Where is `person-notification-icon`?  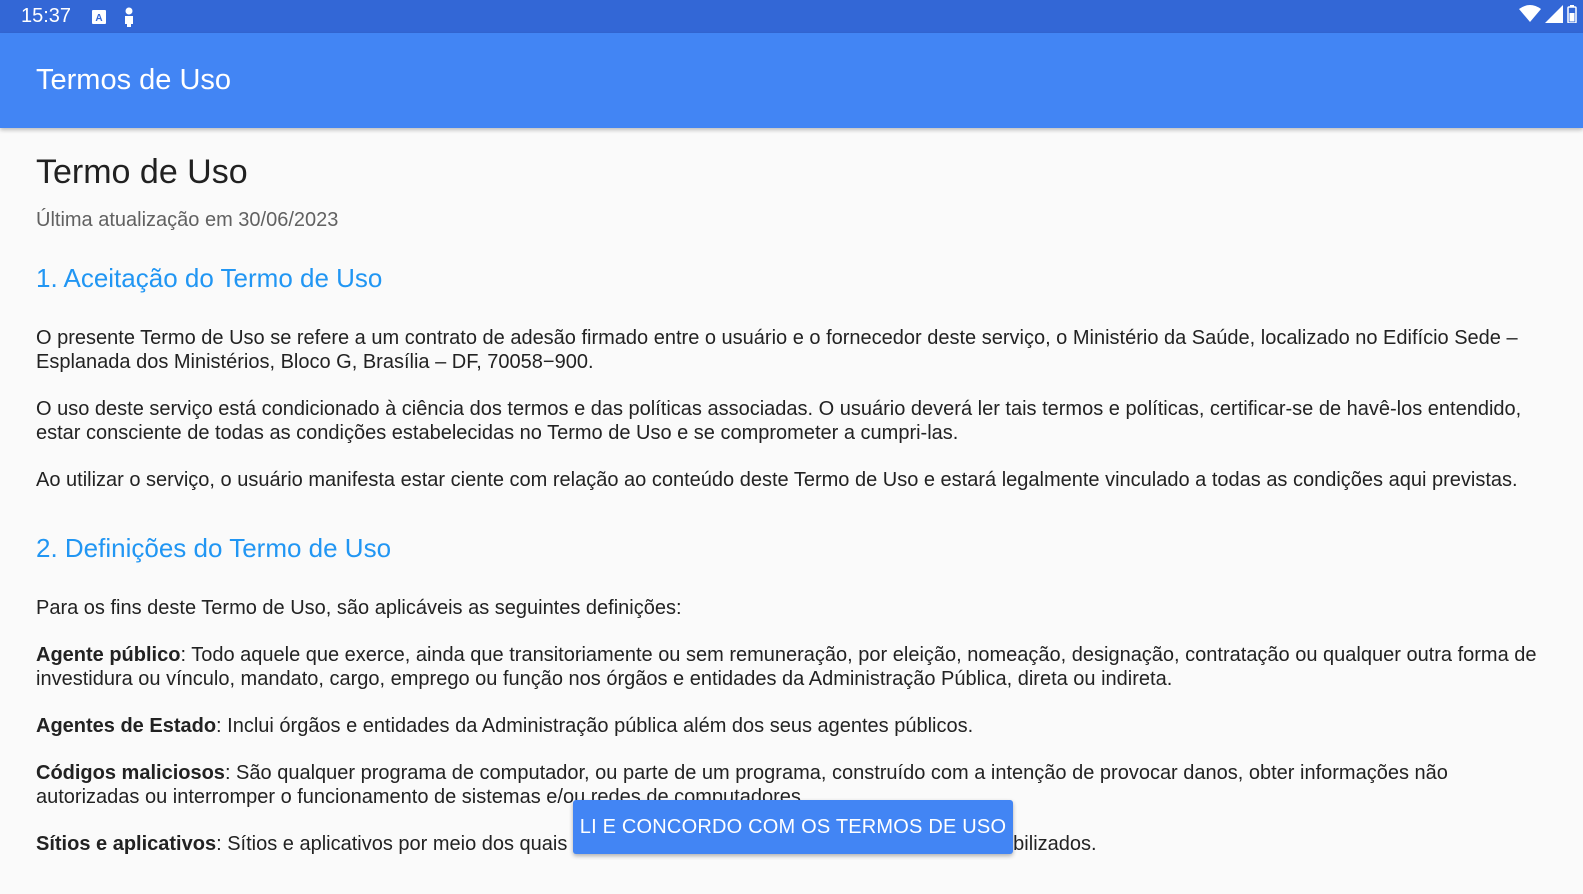 person-notification-icon is located at coordinates (129, 17).